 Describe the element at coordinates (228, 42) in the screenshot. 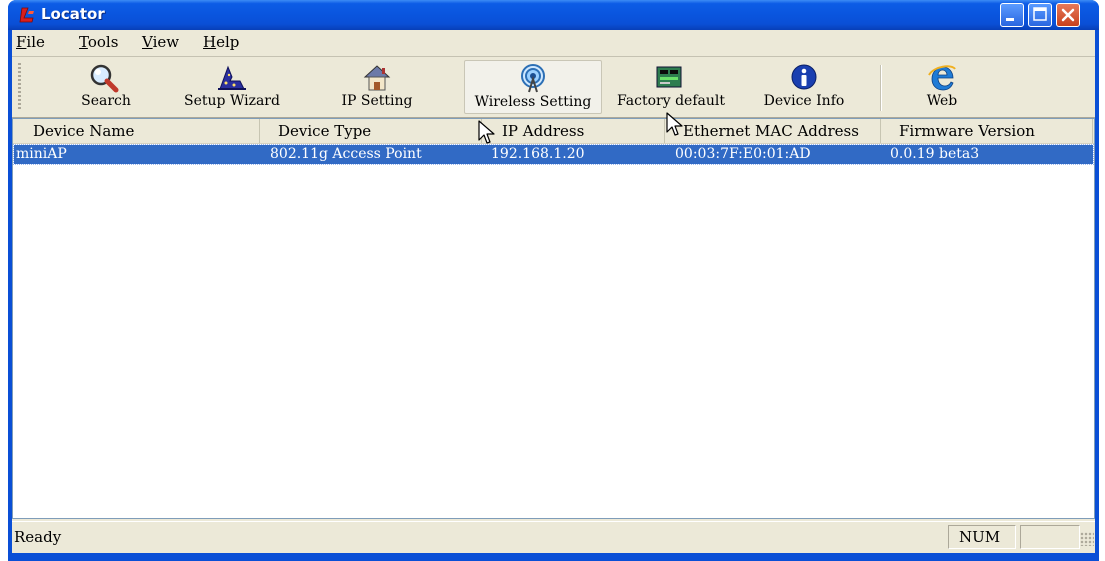

I see `menu-help-label: elp` at that location.